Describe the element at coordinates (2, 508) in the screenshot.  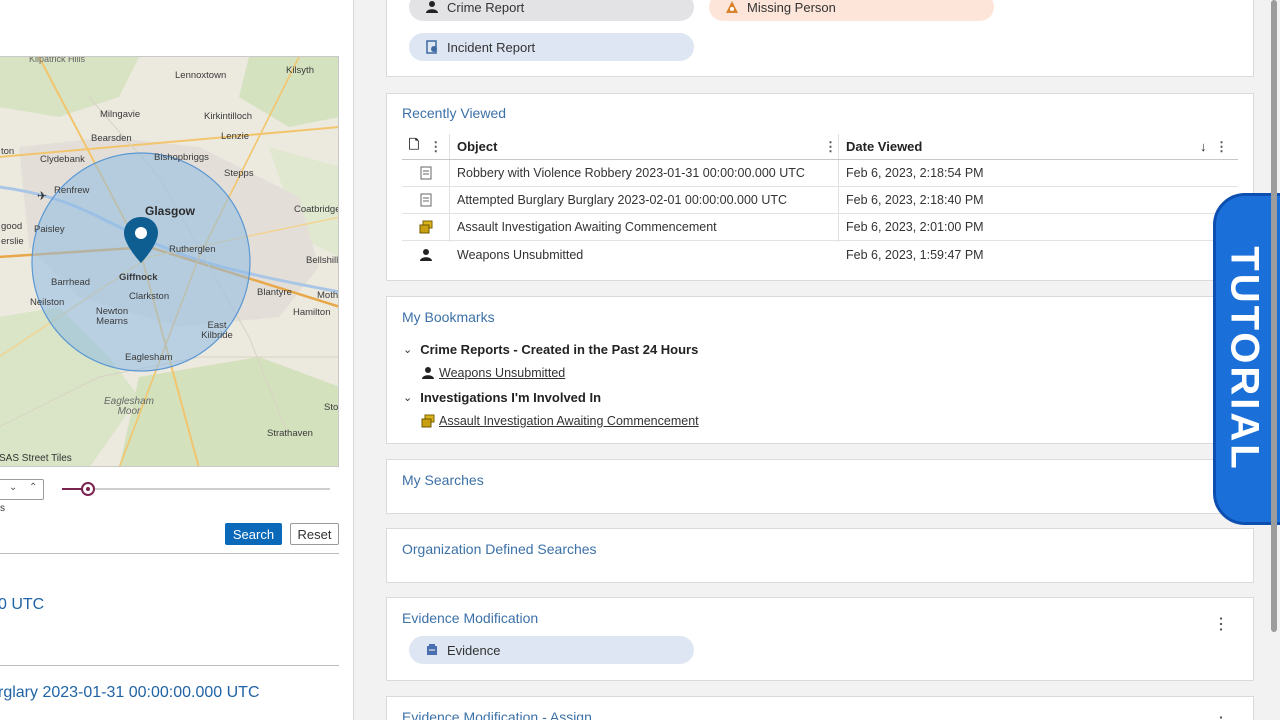
I see `radius-unit-label: s` at that location.